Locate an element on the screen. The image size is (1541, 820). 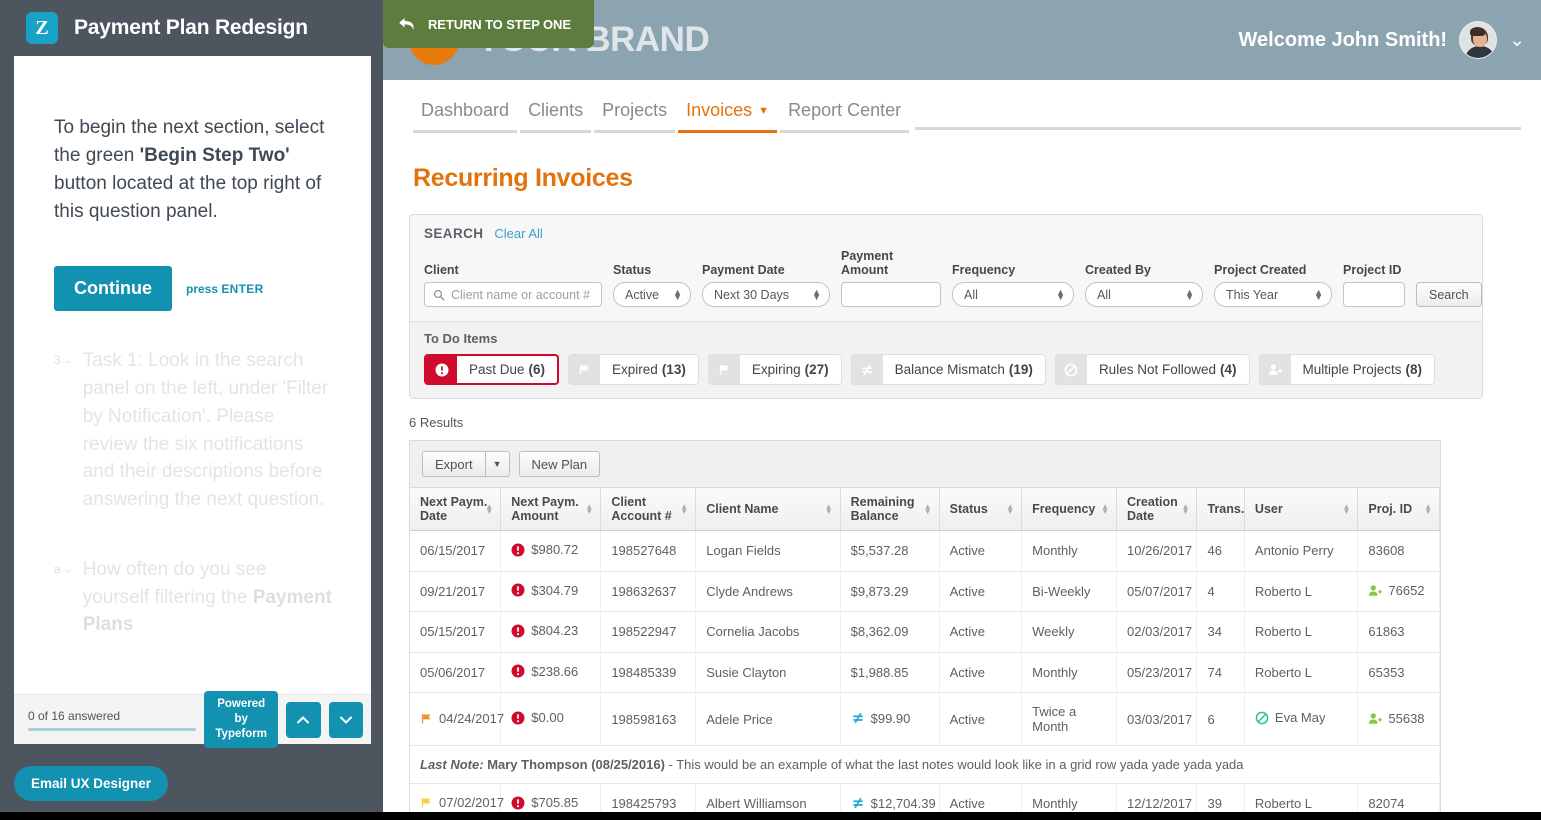
export-split-button: Export ▼ is located at coordinates (466, 464).